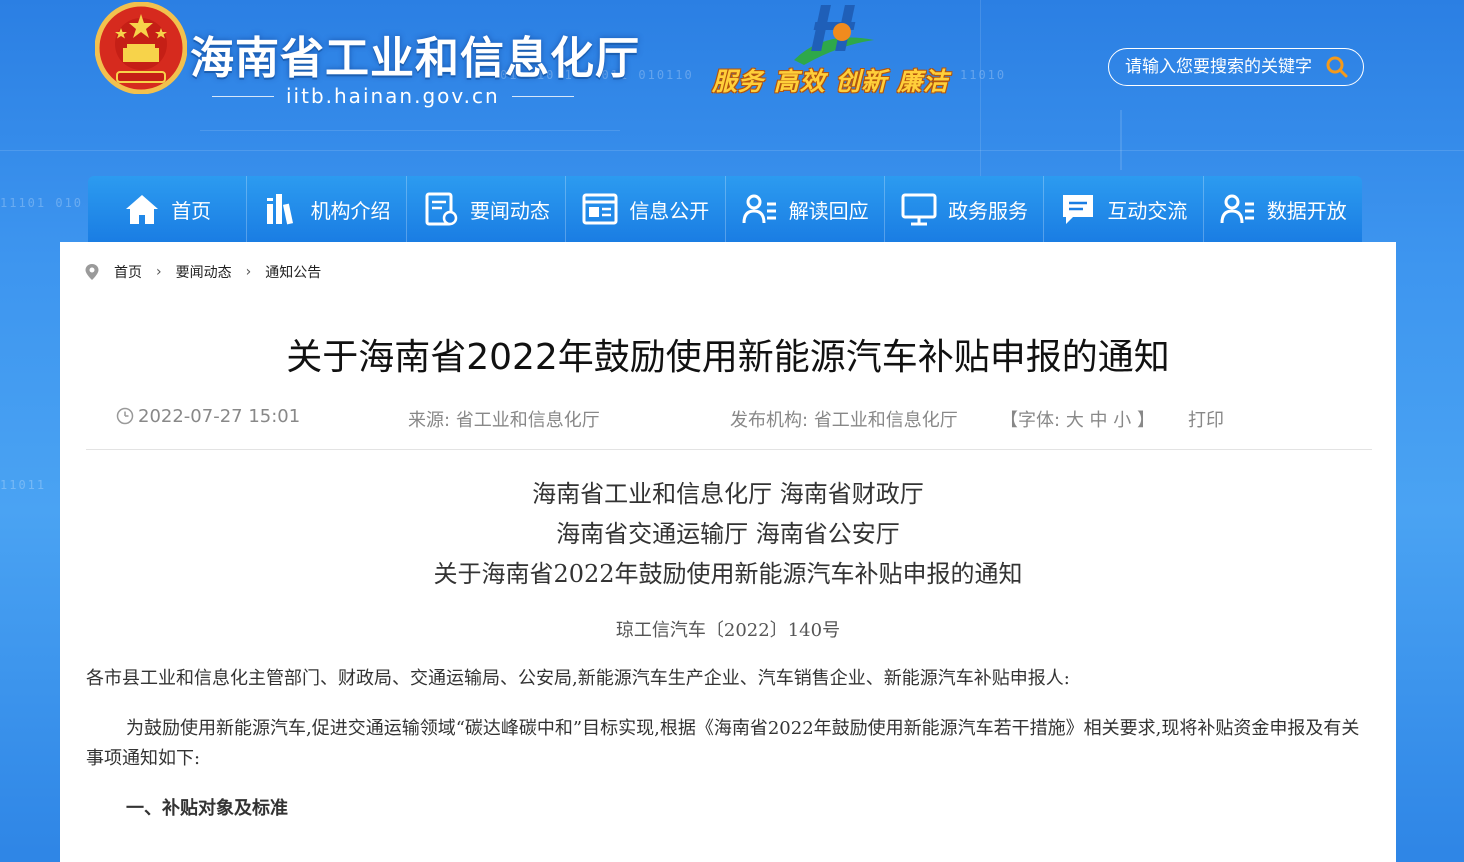 The image size is (1464, 862). I want to click on heading-line-1: 海南省工业和信息化厅 海南省财政厅, so click(728, 494).